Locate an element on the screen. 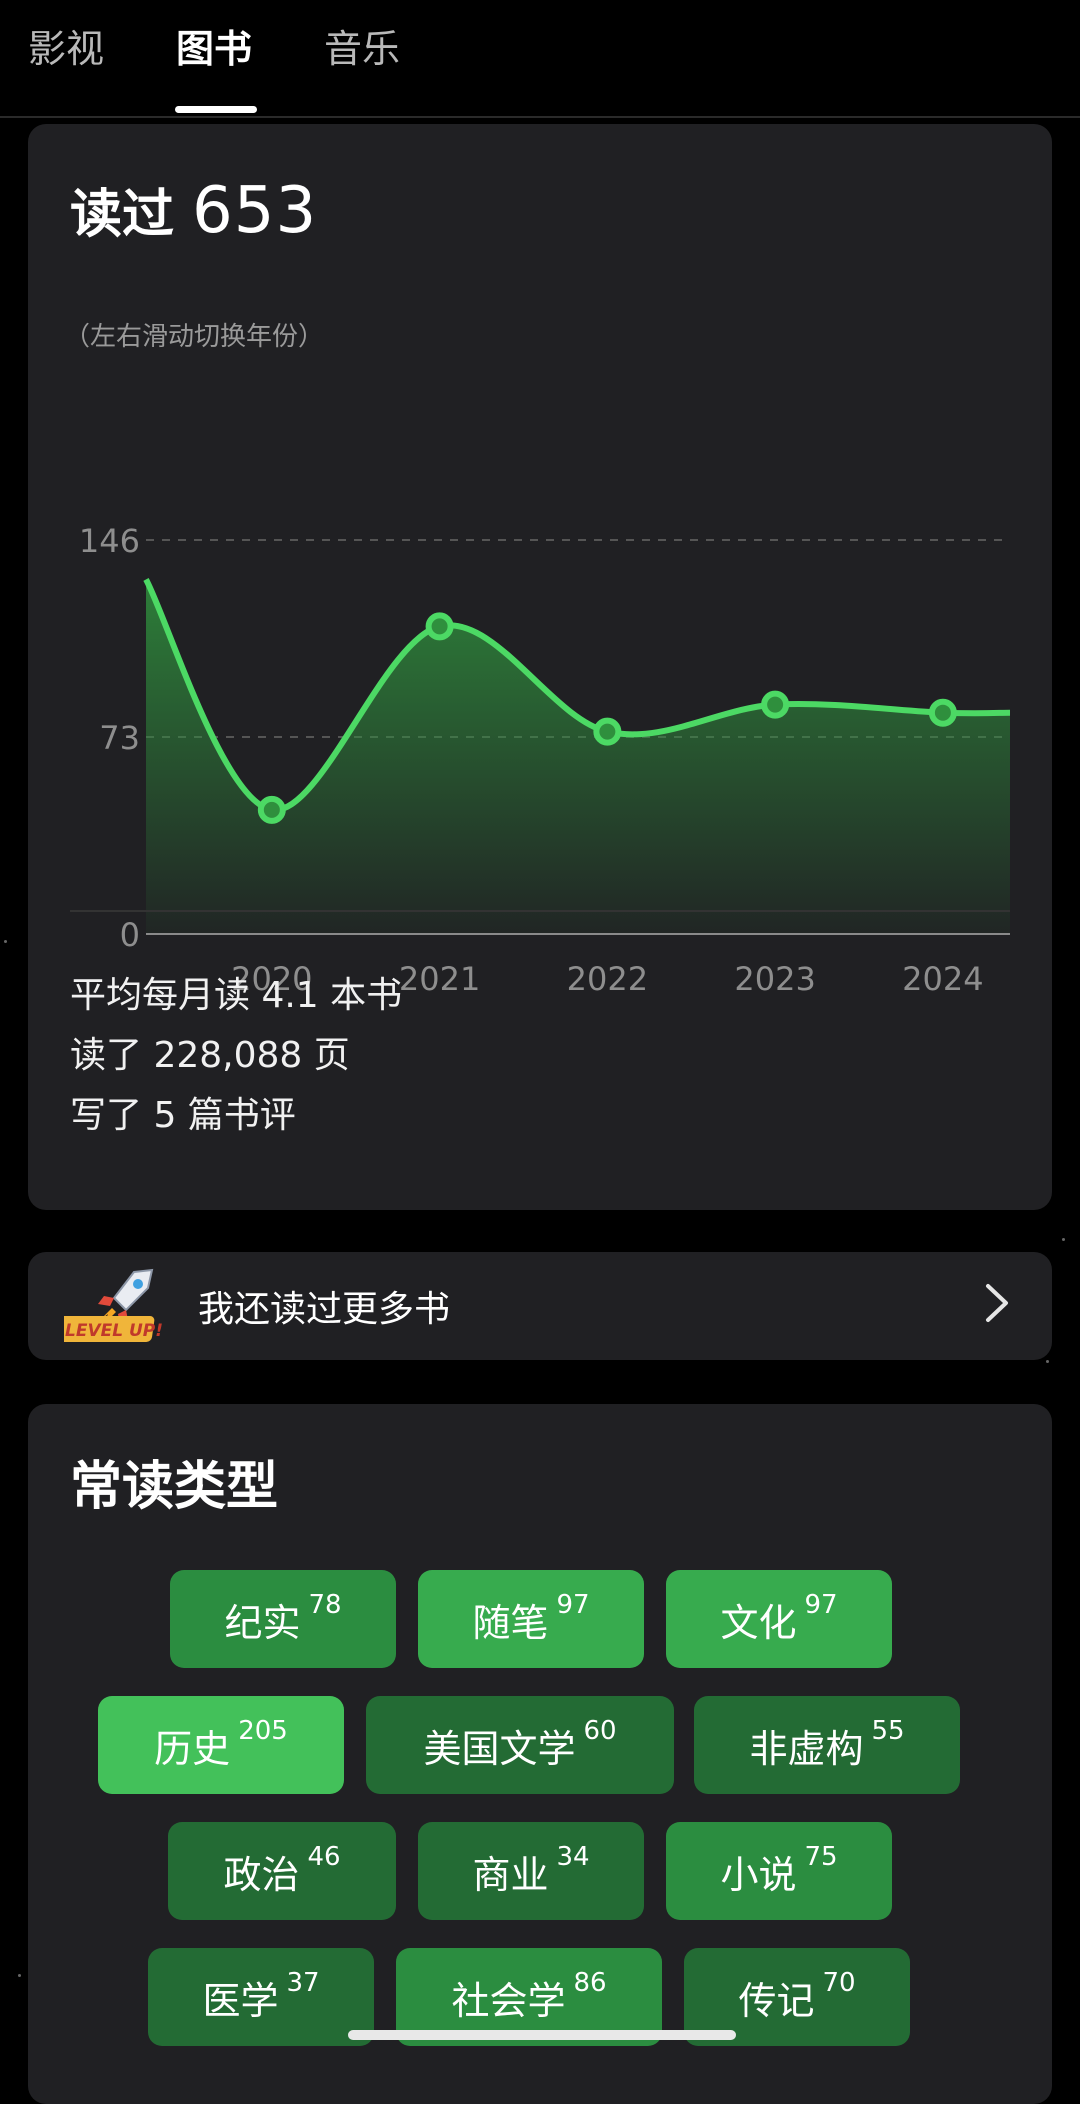  x-tick-label: 2021 is located at coordinates (439, 979).